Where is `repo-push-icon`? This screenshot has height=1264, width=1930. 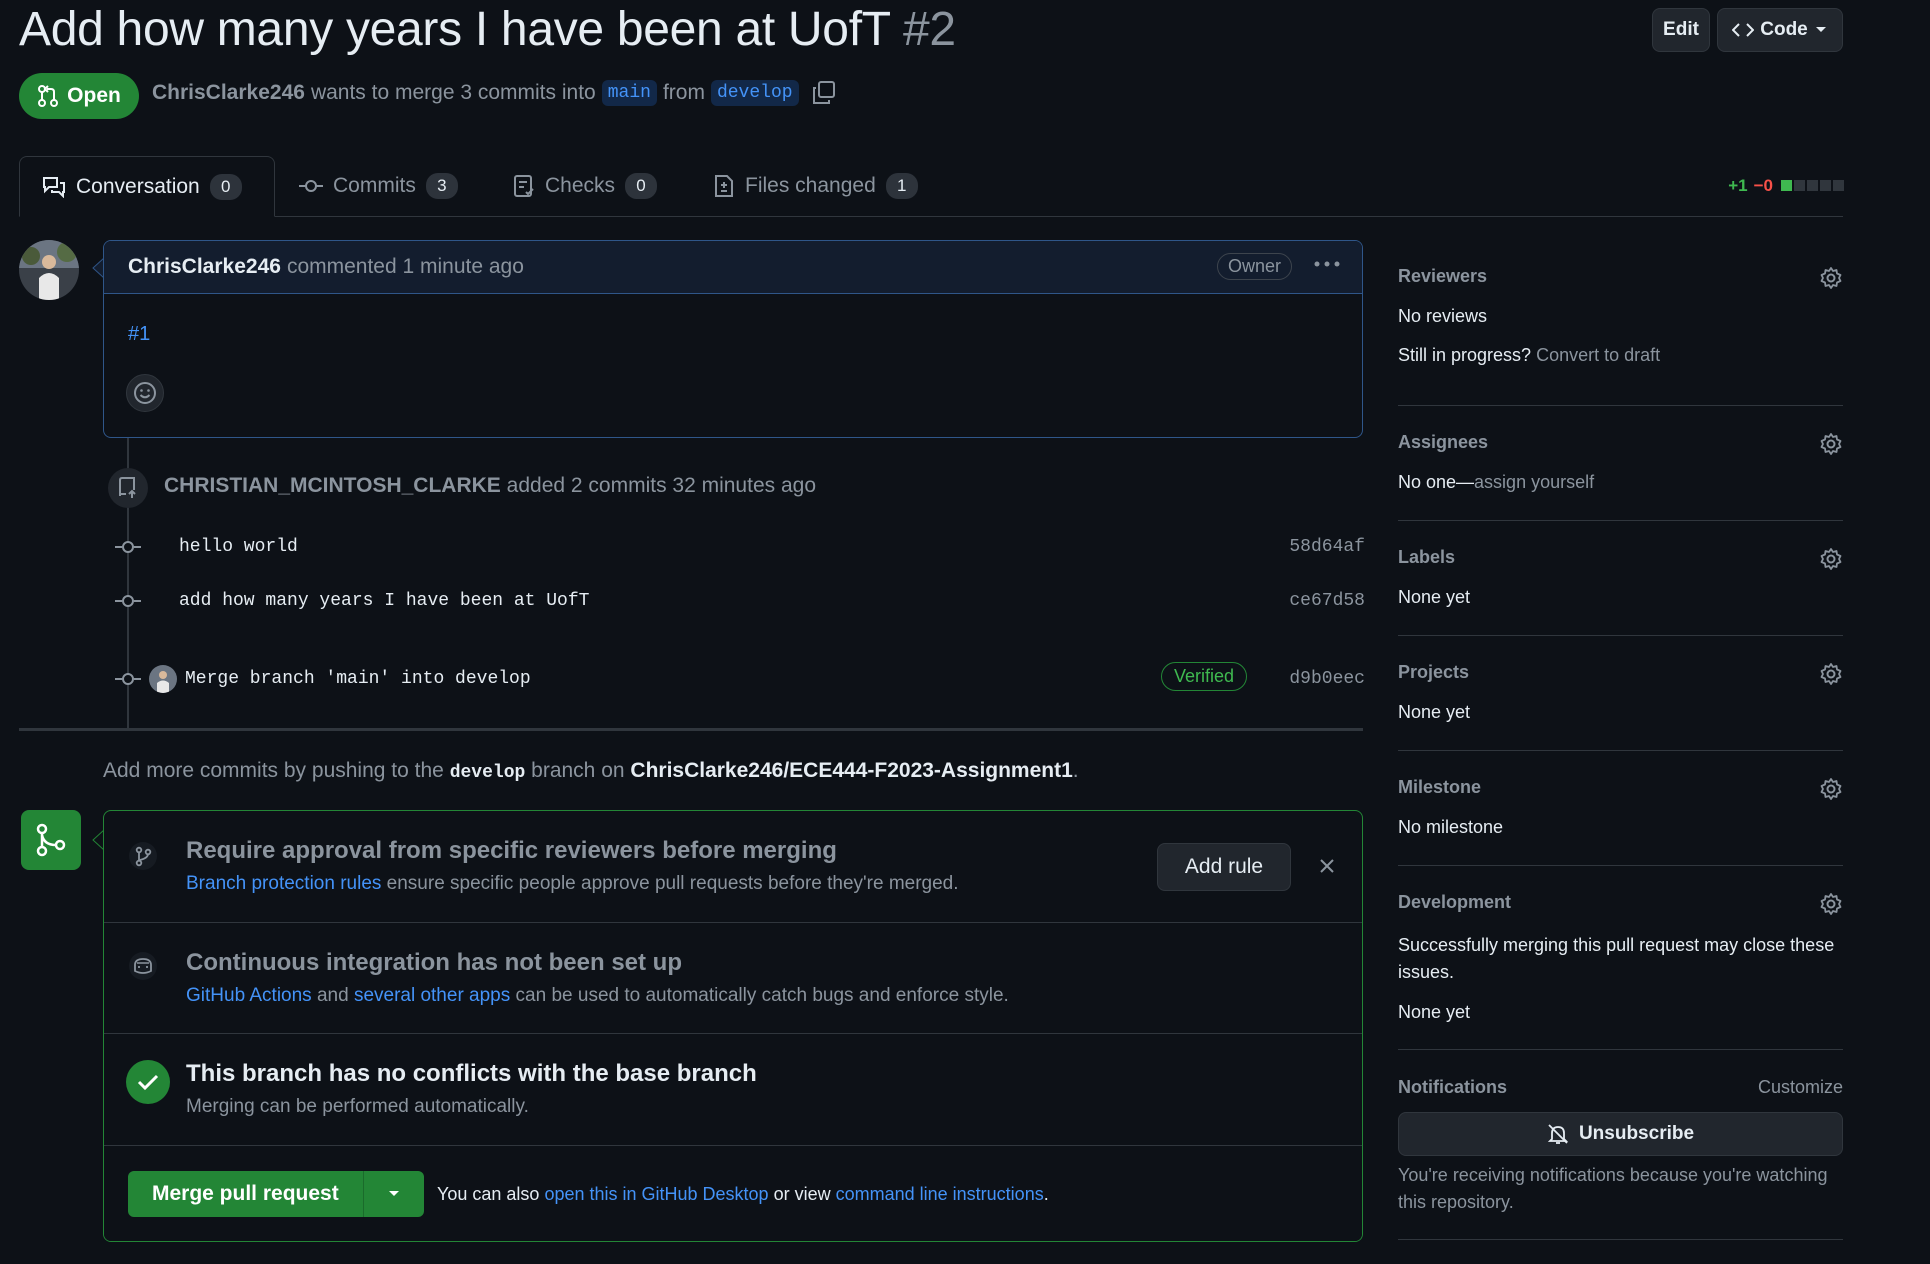 repo-push-icon is located at coordinates (127, 487).